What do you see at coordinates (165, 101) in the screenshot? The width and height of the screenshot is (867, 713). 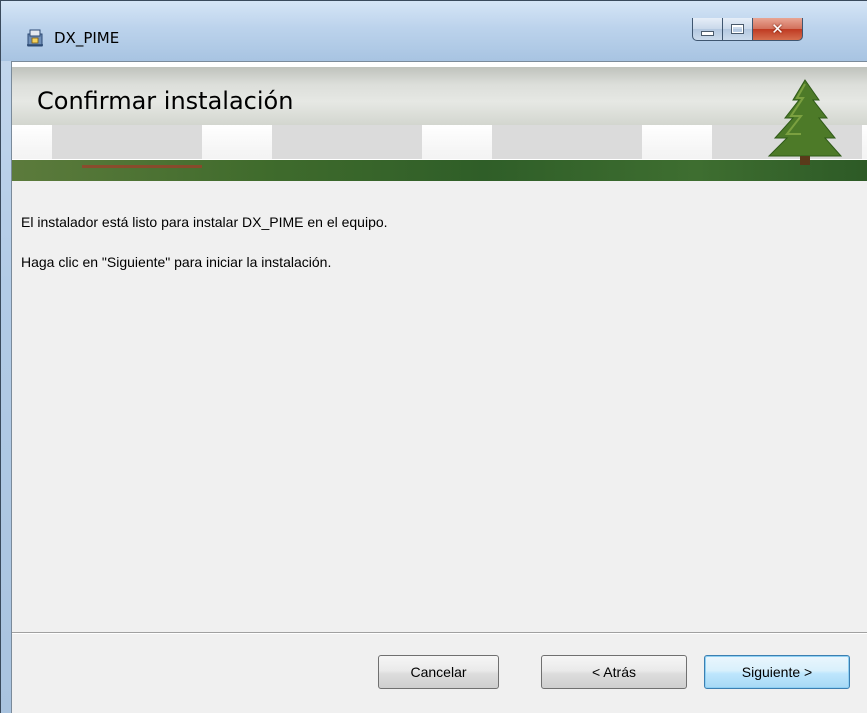 I see `page-title: Confirmar instalación` at bounding box center [165, 101].